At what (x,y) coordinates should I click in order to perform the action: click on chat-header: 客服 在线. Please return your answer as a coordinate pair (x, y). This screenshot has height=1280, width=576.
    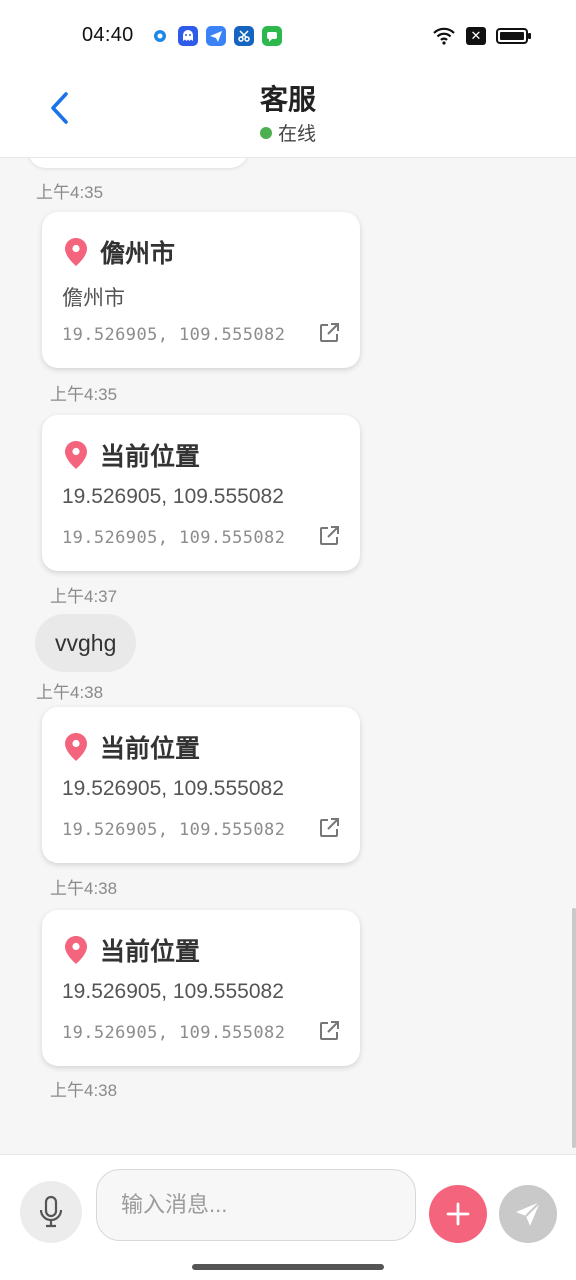
    Looking at the image, I should click on (288, 111).